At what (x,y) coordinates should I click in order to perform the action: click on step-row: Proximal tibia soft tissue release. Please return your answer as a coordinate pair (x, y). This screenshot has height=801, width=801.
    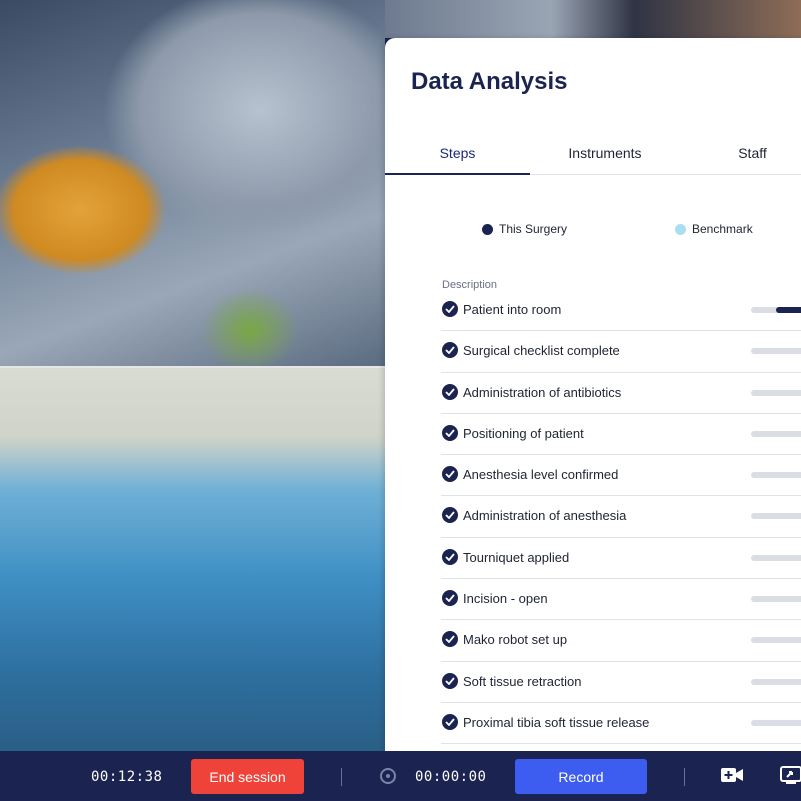
    Looking at the image, I should click on (621, 724).